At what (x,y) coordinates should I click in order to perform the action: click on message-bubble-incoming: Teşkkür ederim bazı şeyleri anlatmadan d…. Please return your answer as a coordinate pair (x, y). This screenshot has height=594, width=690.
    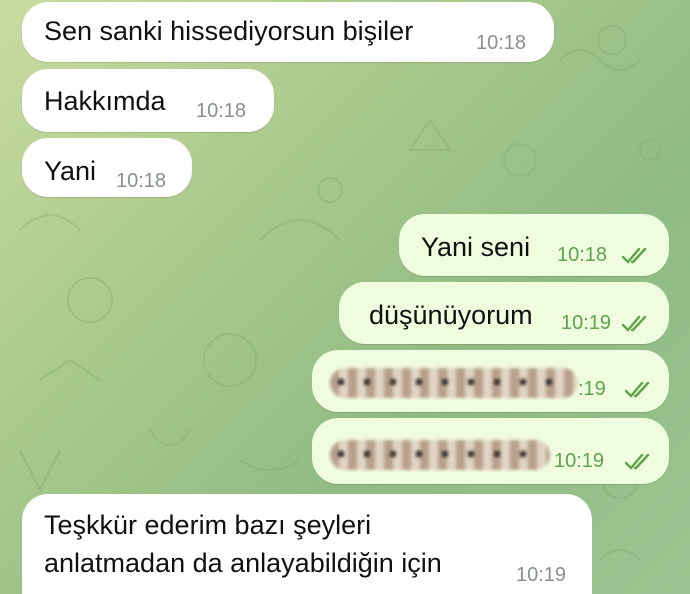
    Looking at the image, I should click on (307, 544).